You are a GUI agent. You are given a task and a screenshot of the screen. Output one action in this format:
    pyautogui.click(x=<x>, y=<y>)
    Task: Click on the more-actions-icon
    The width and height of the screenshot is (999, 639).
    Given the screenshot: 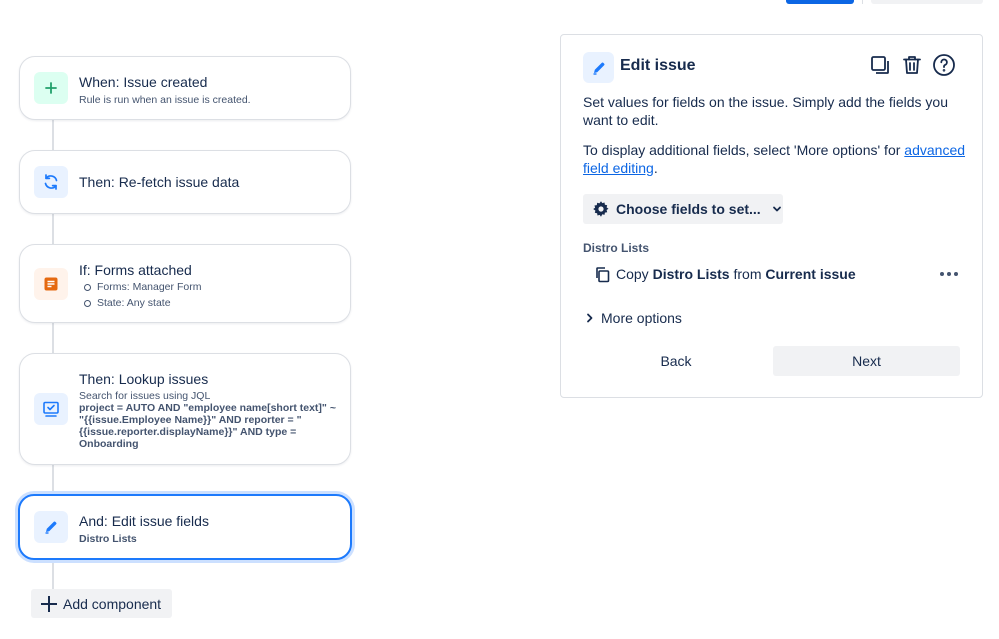 What is the action you would take?
    pyautogui.click(x=949, y=274)
    